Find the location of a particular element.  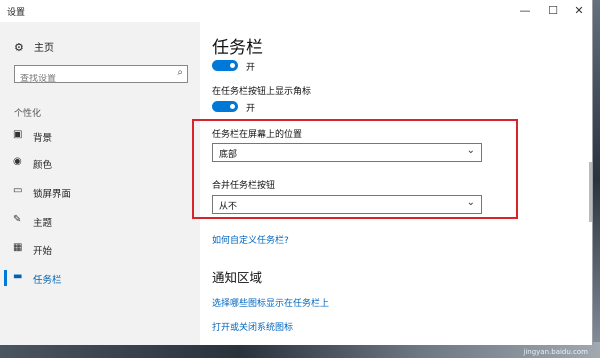

page-title: 任务栏 is located at coordinates (237, 48).